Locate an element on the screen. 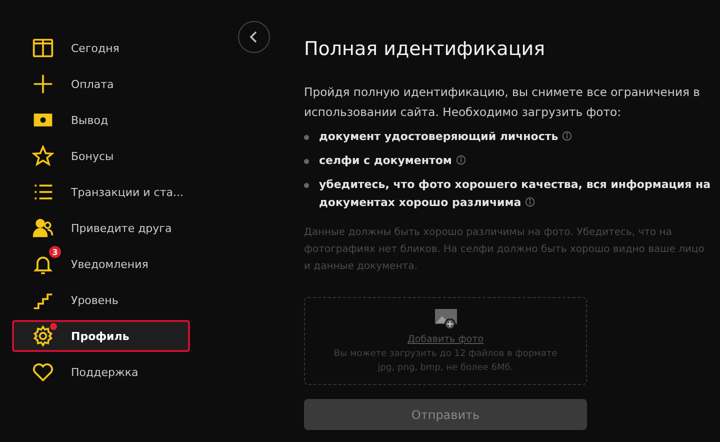  intro-text: Пройдя полную идентификацию, вы снимете все ограничения в использовании сайта. Необходимо загрузить фото: is located at coordinates (503, 102).